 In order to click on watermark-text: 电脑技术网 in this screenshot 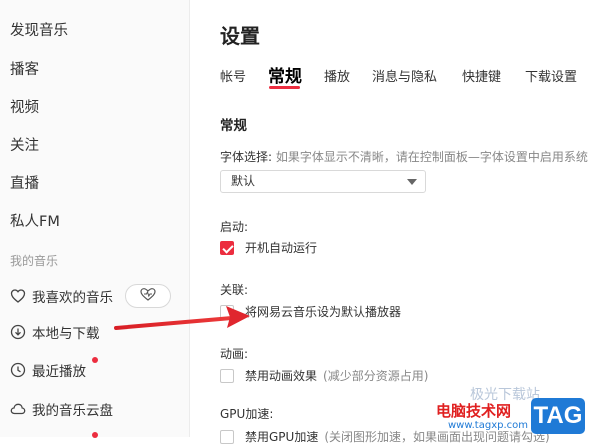, I will do `click(474, 411)`.